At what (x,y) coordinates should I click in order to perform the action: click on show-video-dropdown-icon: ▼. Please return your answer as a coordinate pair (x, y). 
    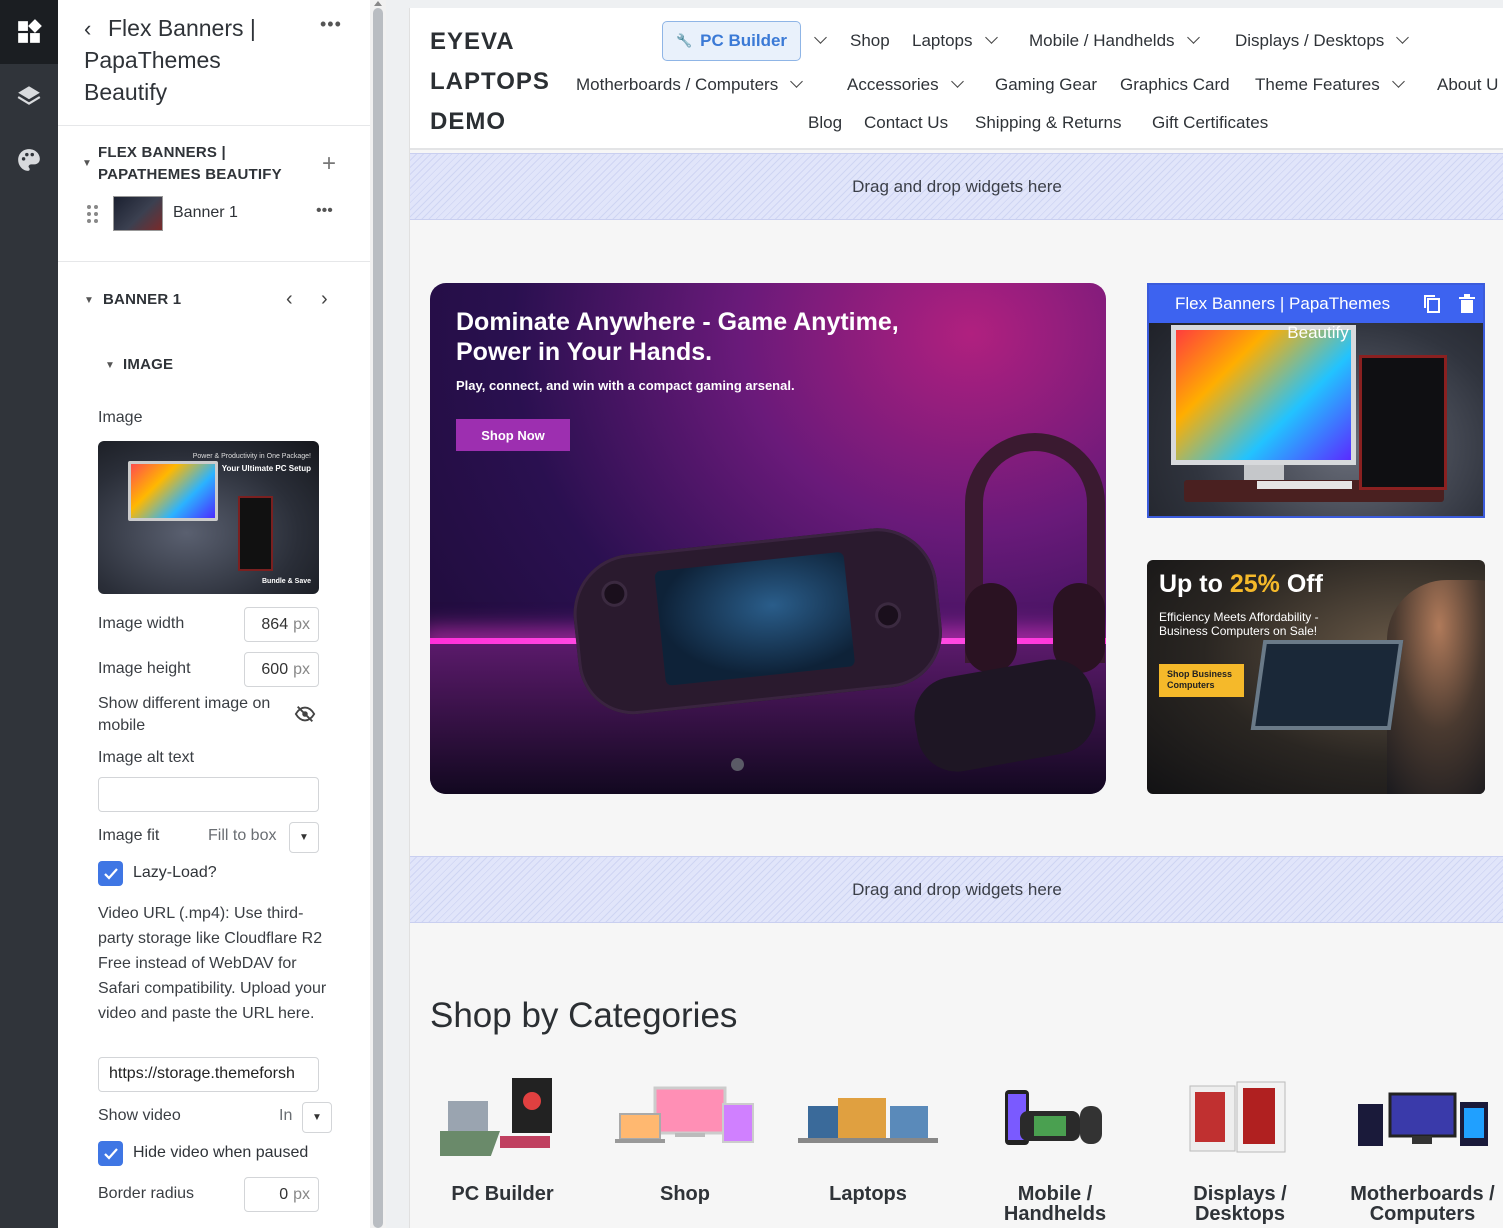
    Looking at the image, I should click on (317, 1117).